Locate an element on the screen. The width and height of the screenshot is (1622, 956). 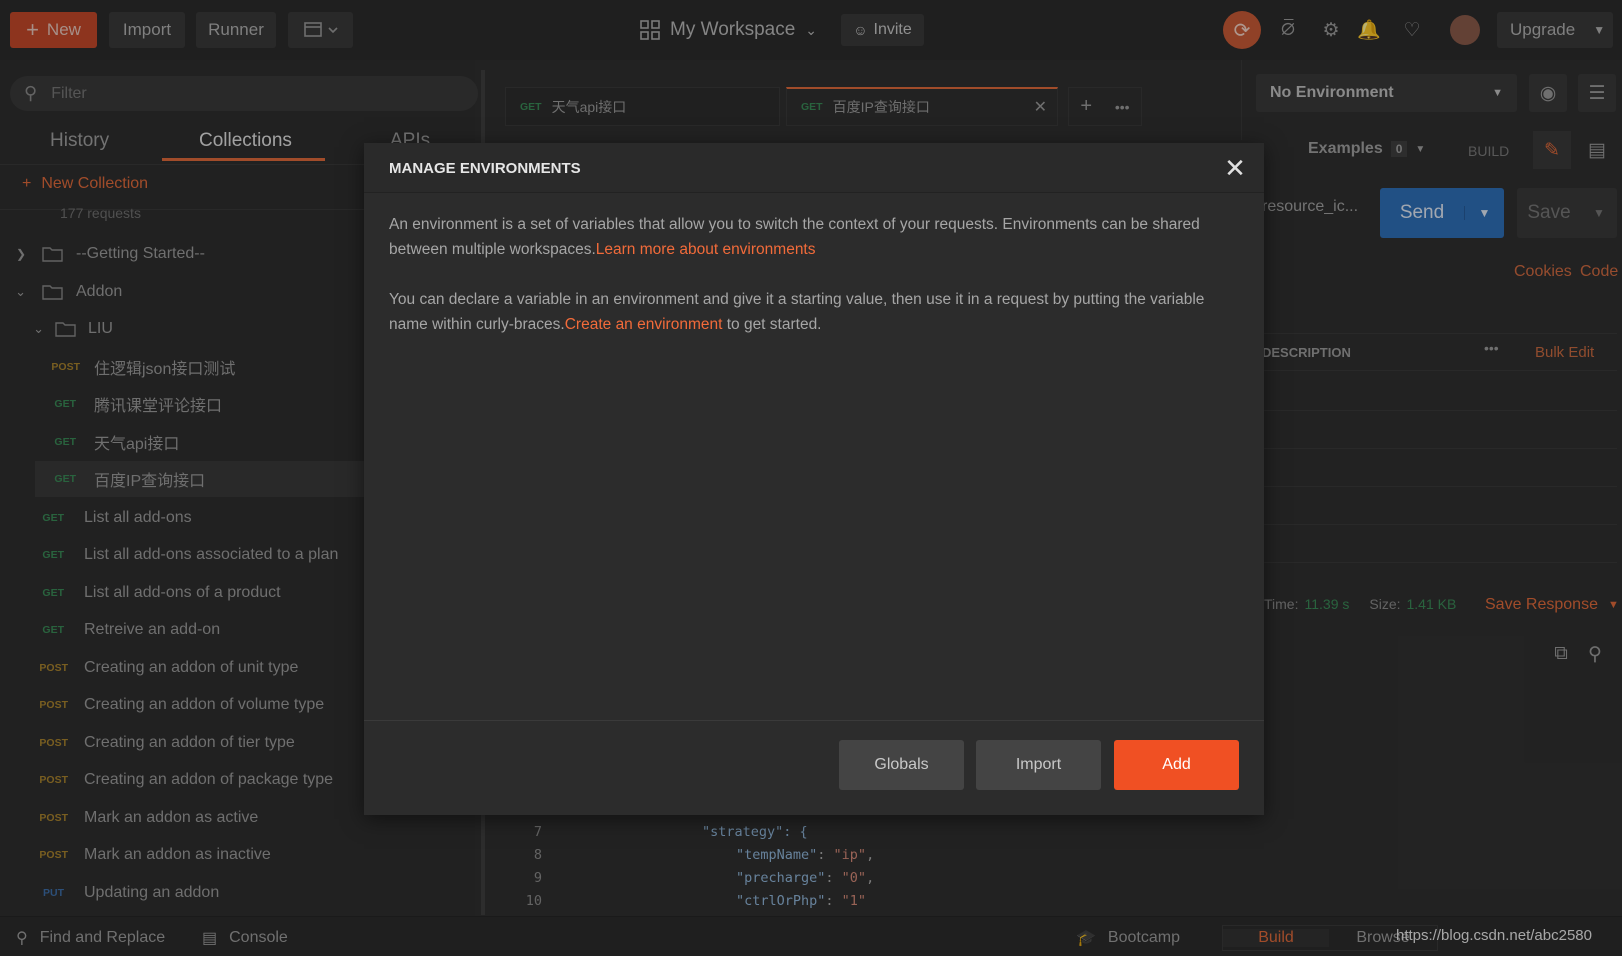
globals-button: Globals is located at coordinates (901, 765).